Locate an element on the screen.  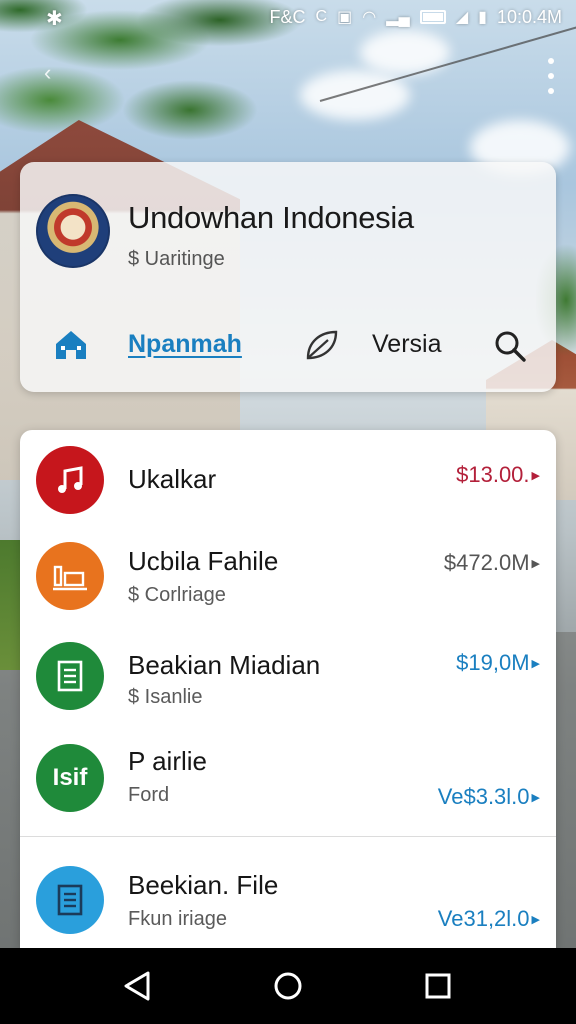
item-subtitle: Ford is located at coordinates (149, 795).